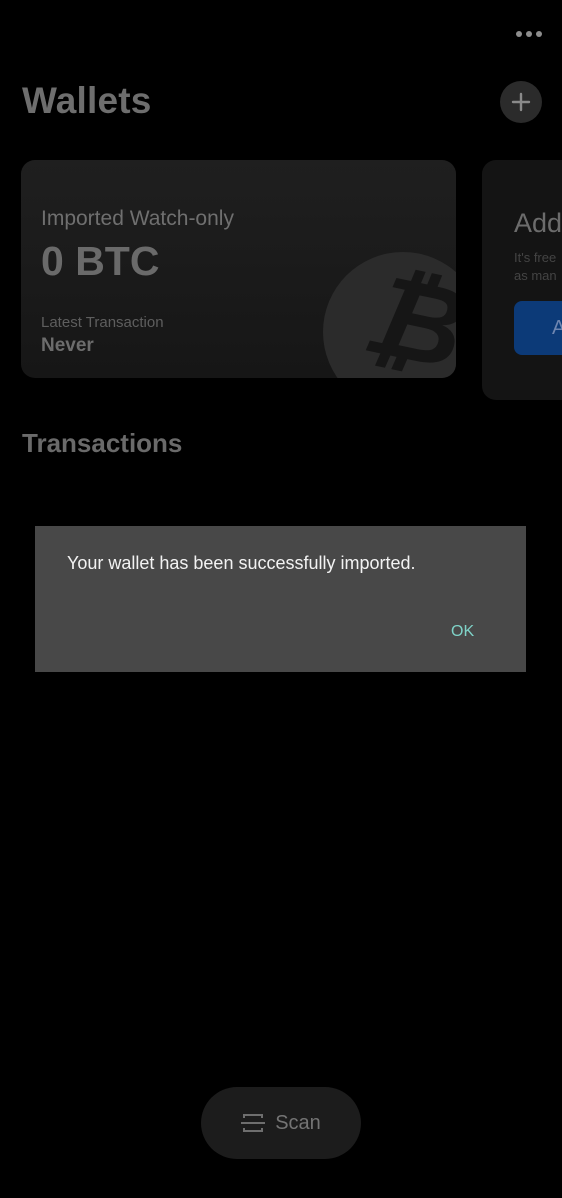 The height and width of the screenshot is (1198, 562). I want to click on add-wallet-card: Add It's free as man A, so click(522, 280).